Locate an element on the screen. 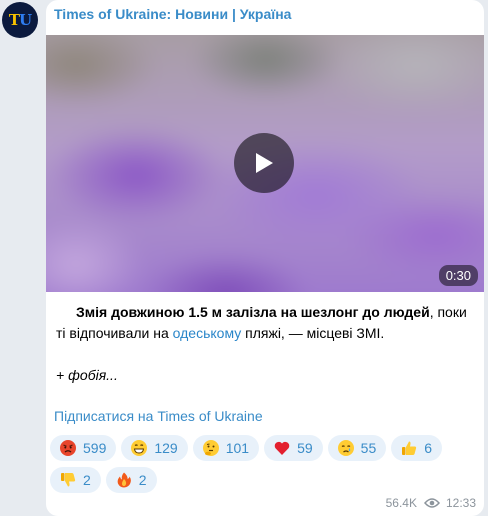  reaction-count: 129 is located at coordinates (166, 448).